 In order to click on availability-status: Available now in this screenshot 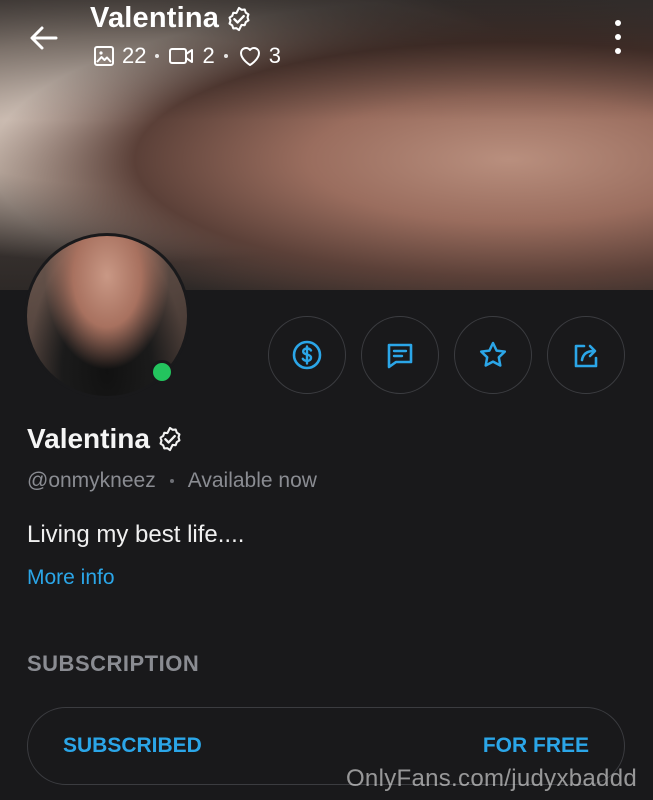, I will do `click(252, 480)`.